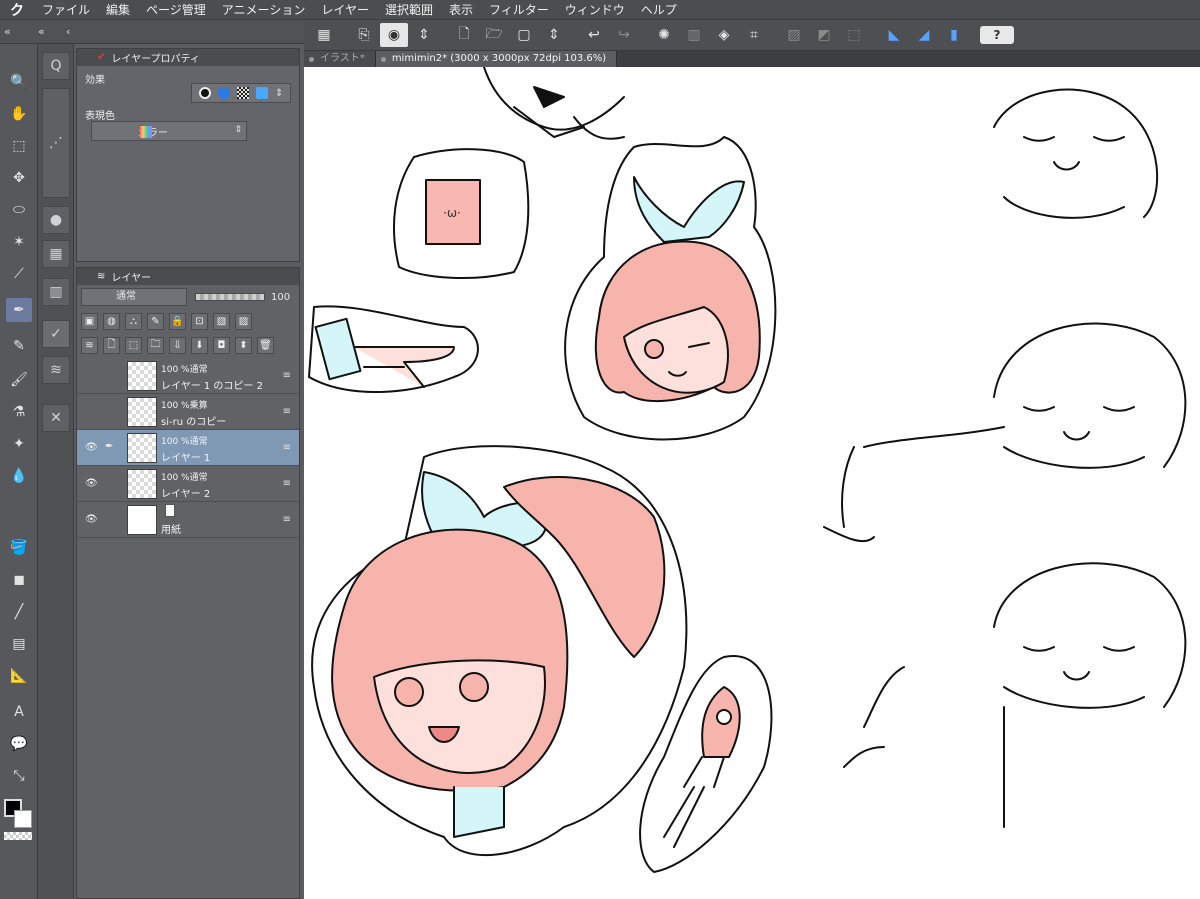  What do you see at coordinates (659, 9) in the screenshot?
I see `menu-help: ヘルプ` at bounding box center [659, 9].